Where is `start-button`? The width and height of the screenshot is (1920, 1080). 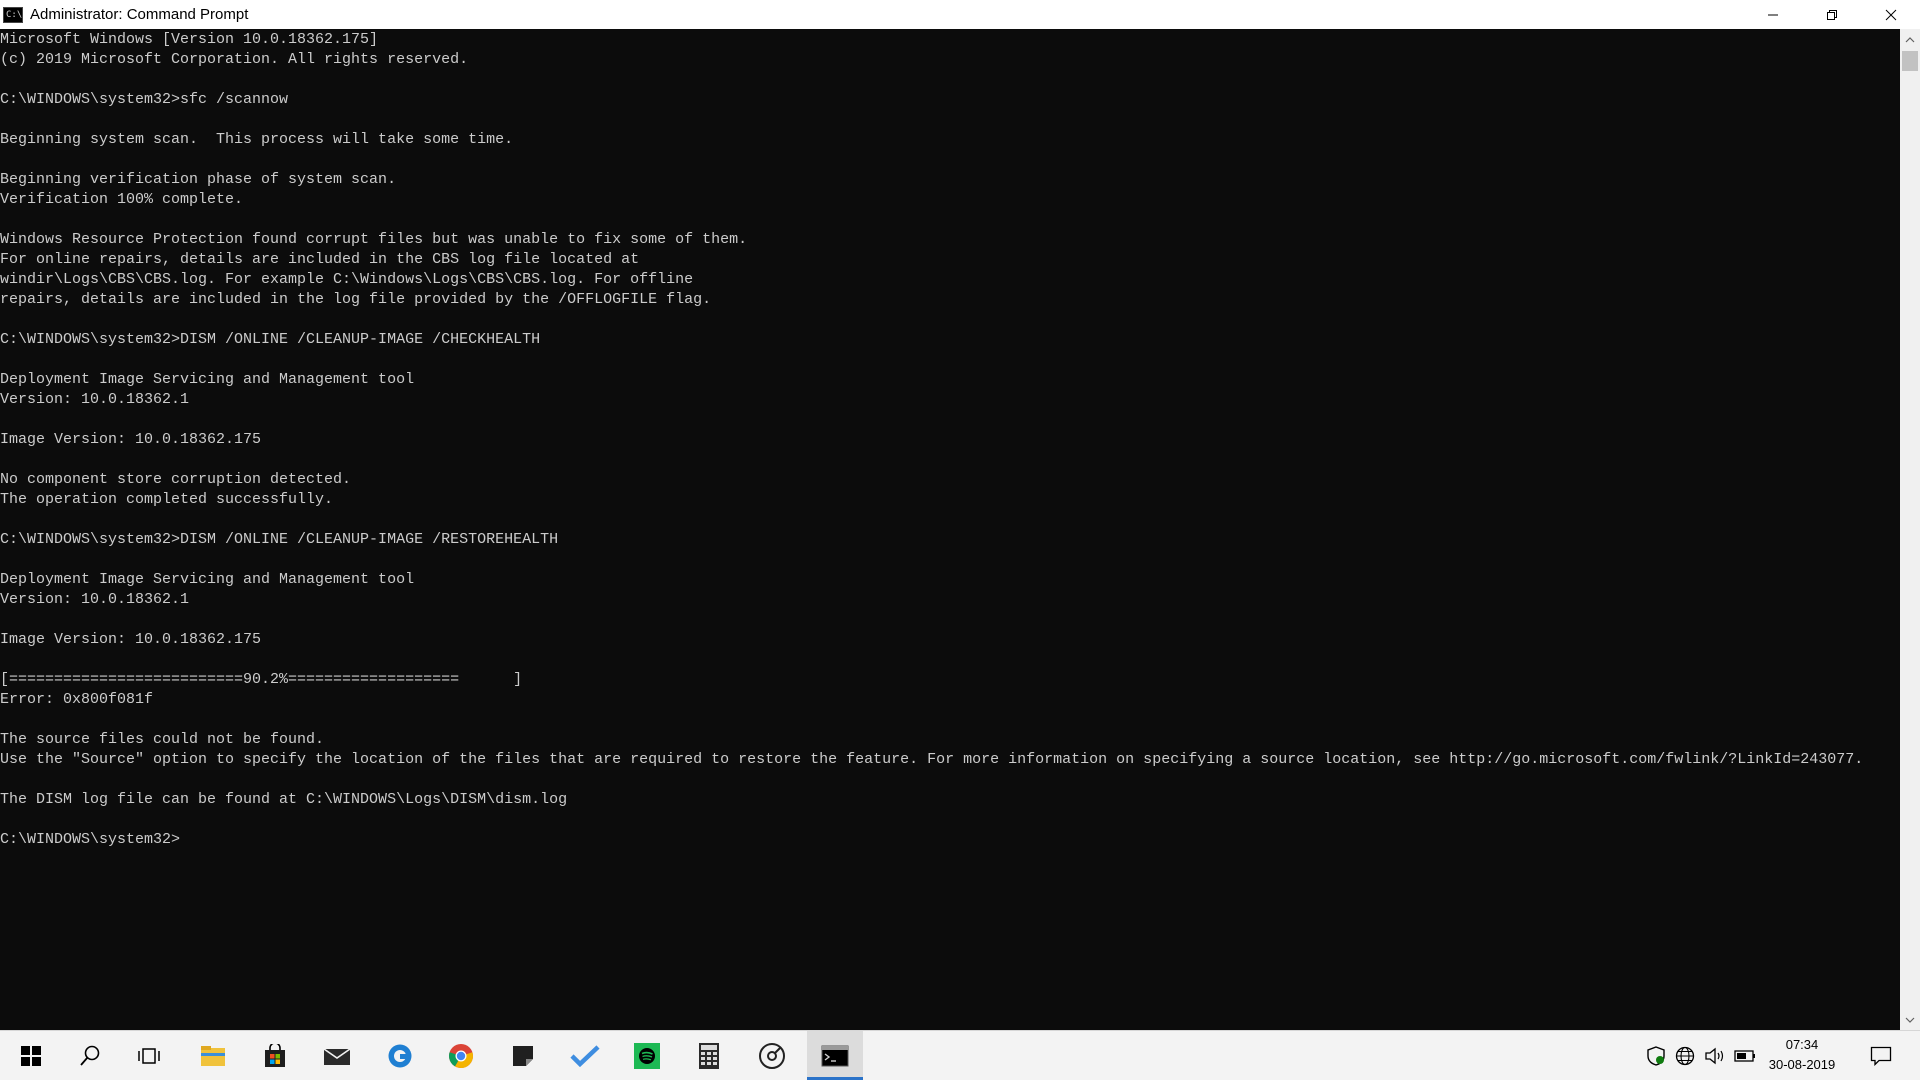 start-button is located at coordinates (31, 1055).